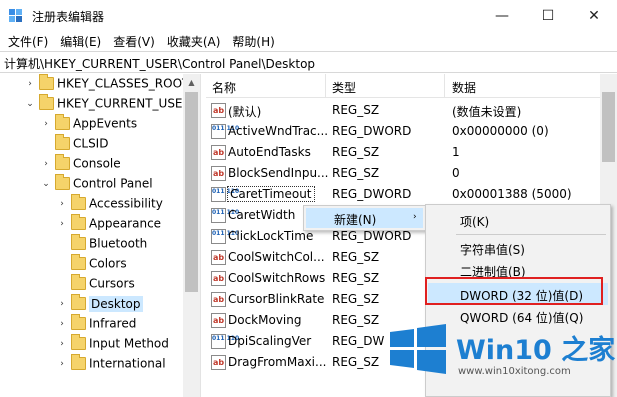 The height and width of the screenshot is (397, 617). Describe the element at coordinates (269, 152) in the screenshot. I see `value-name: AutoEndTasks` at that location.